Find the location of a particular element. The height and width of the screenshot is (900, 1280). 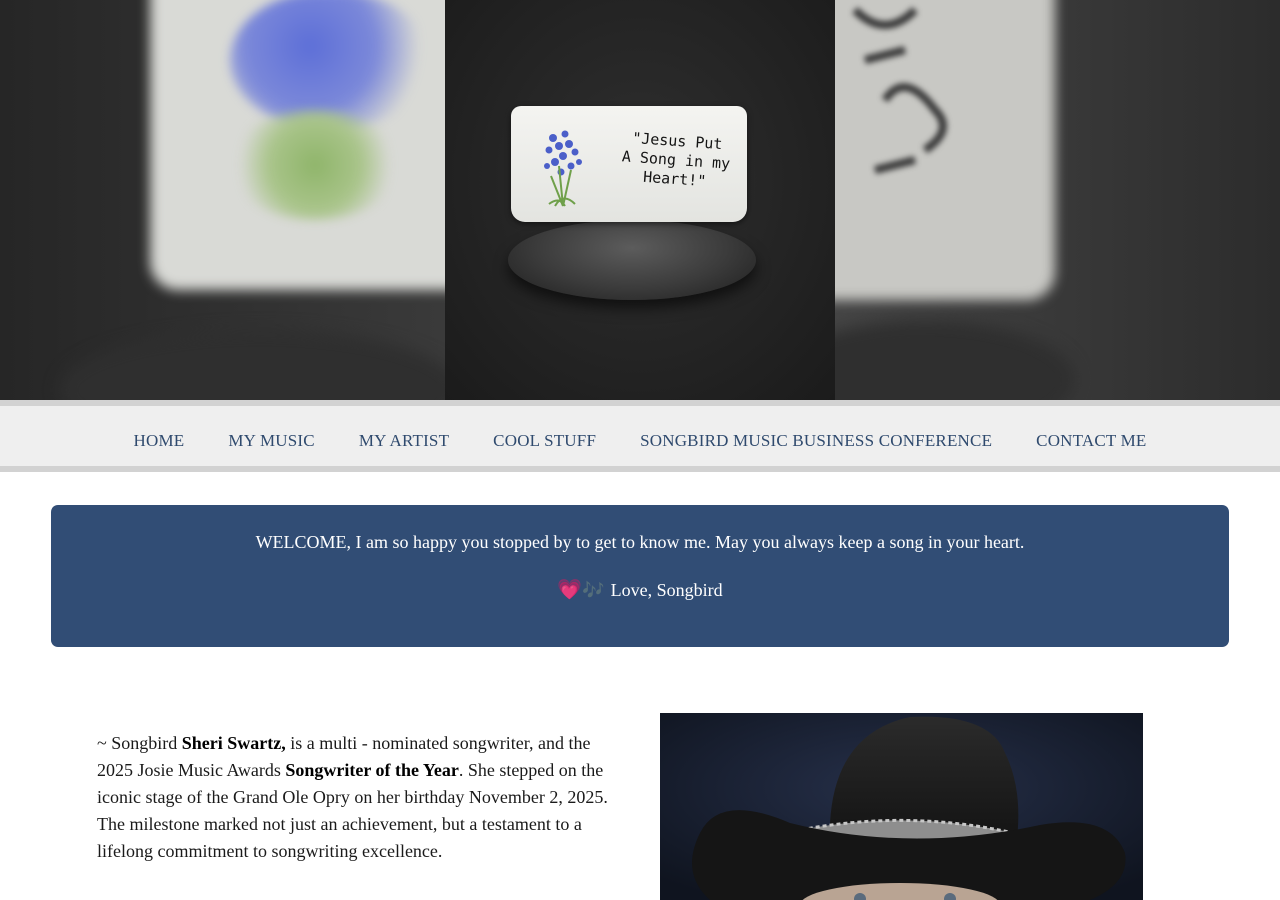

cowboy-hat-portrait-image is located at coordinates (901, 806).